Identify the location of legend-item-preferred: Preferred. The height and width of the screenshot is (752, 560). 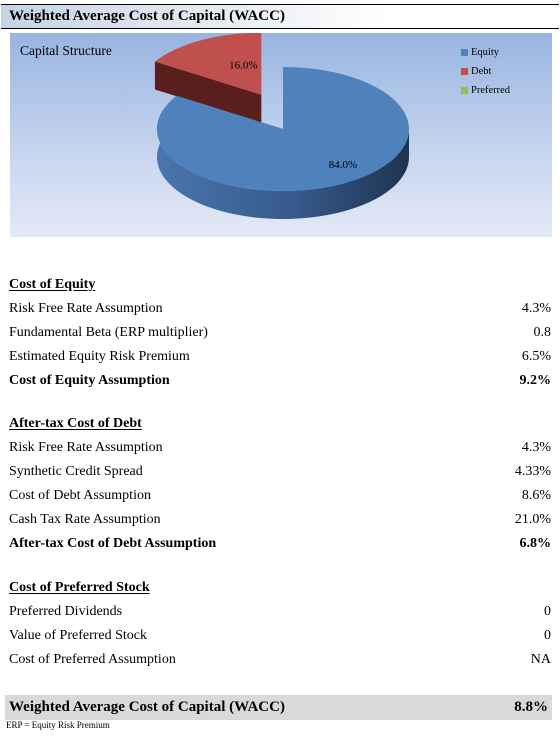
(485, 90).